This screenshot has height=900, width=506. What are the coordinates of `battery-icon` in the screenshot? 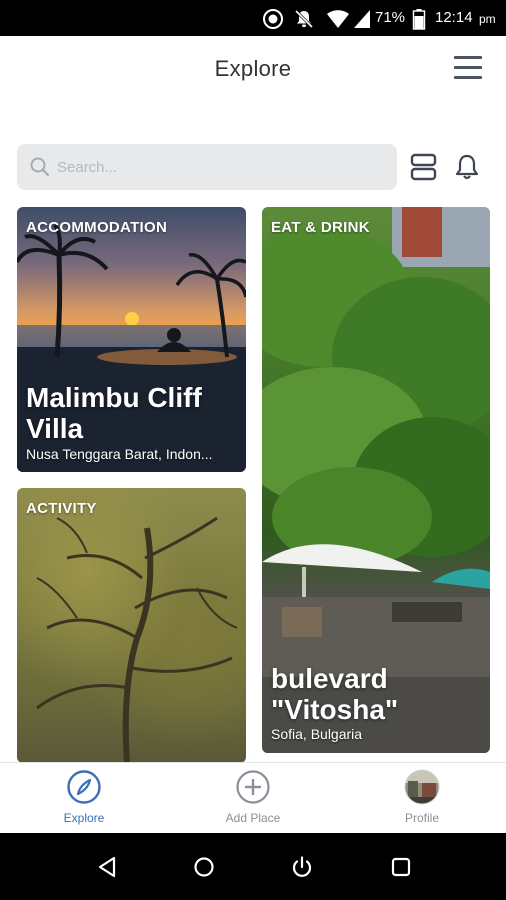 It's located at (419, 19).